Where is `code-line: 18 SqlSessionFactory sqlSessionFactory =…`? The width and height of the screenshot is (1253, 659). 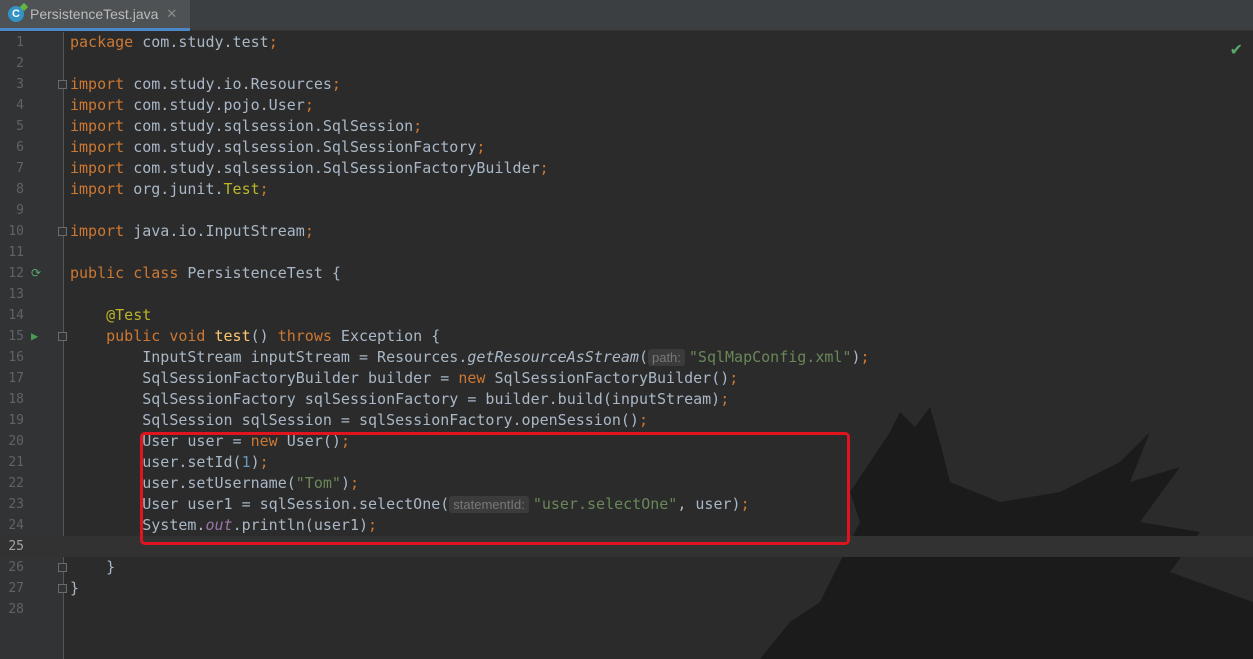 code-line: 18 SqlSessionFactory sqlSessionFactory =… is located at coordinates (369, 399).